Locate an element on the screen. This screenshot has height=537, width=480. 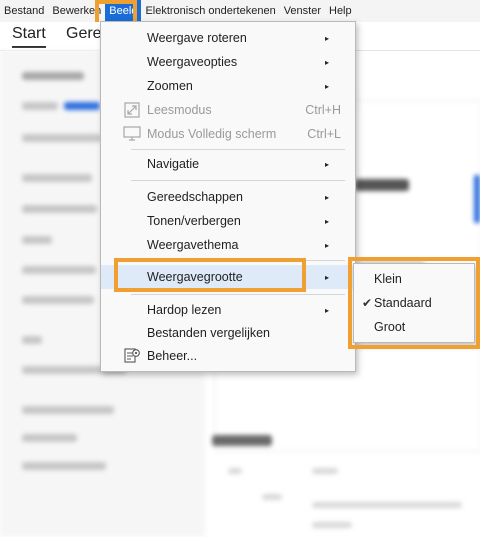
menu-item-volledig-scherm: Modus Volledig scherm Ctrl+L is located at coordinates (228, 134).